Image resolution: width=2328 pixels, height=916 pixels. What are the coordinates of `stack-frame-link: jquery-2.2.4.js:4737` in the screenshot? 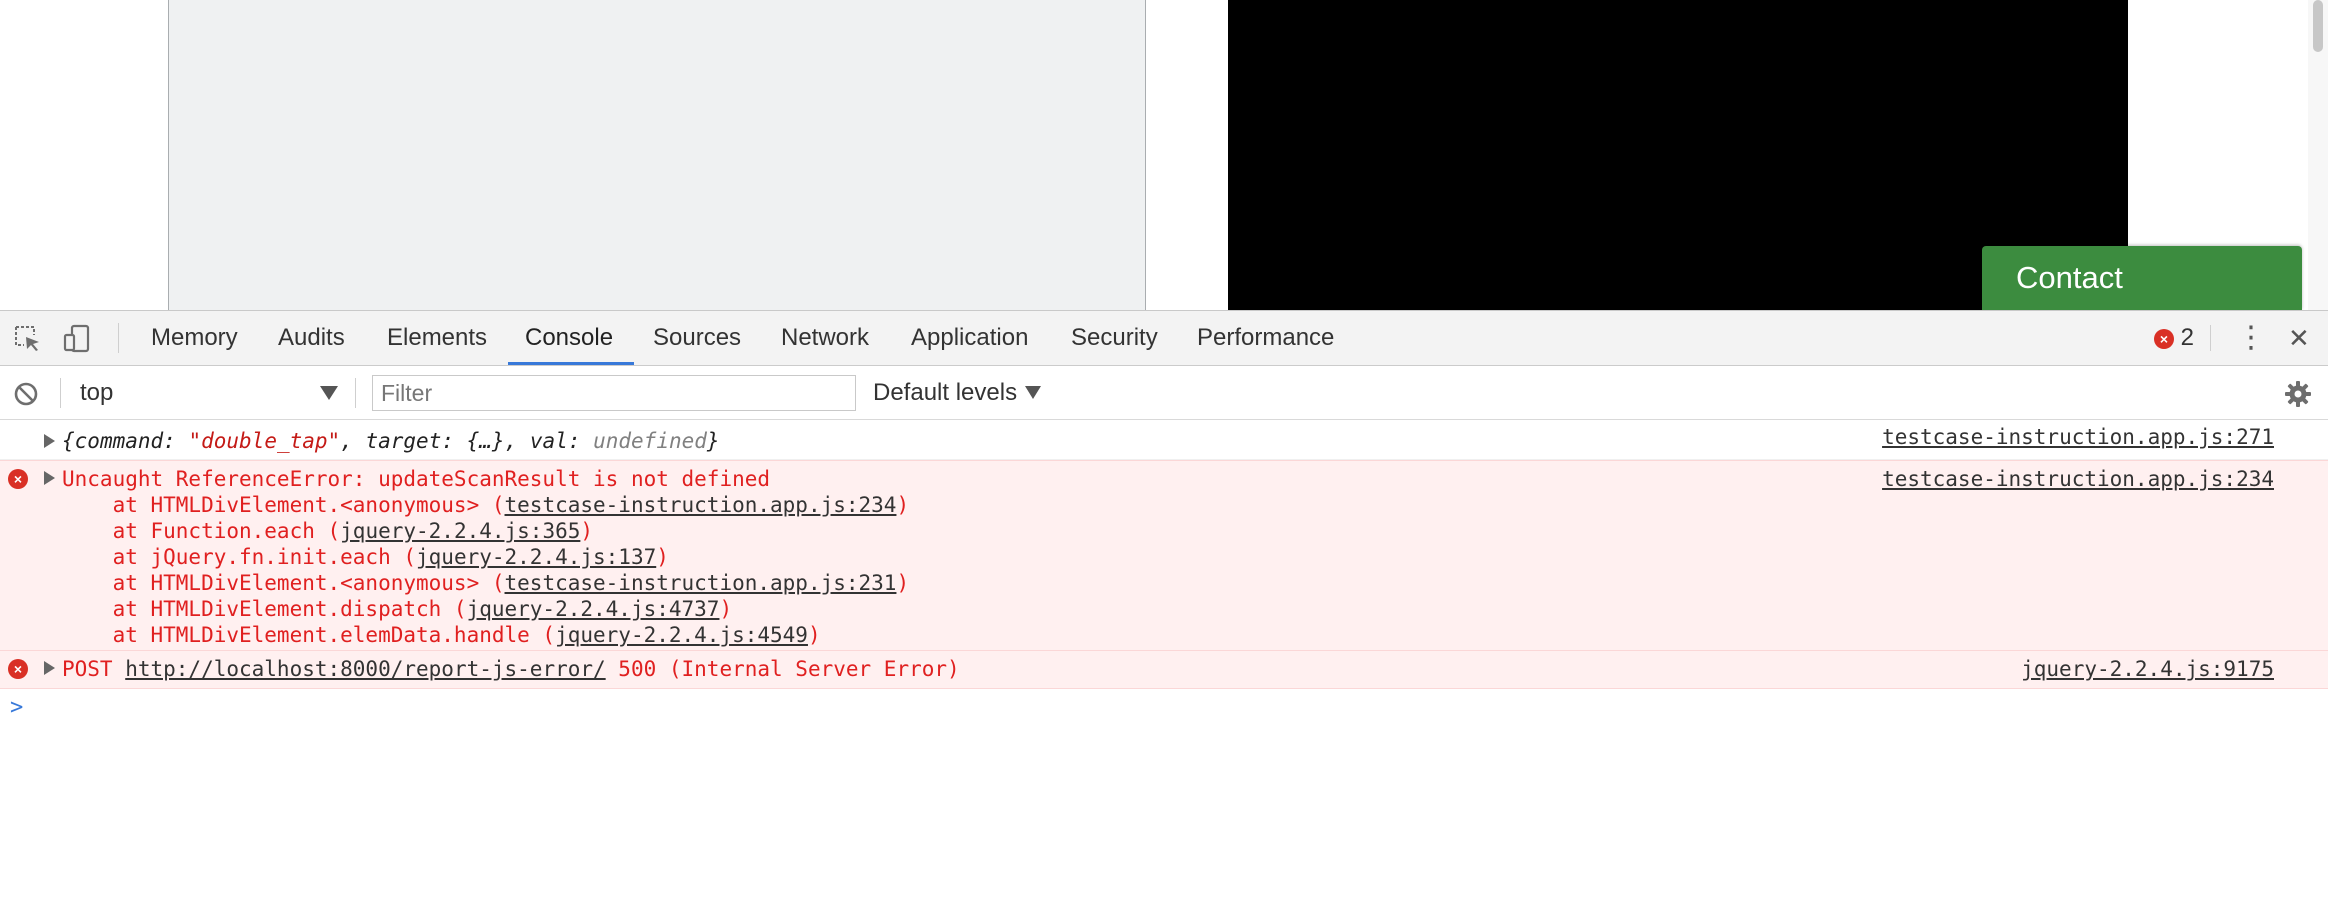 It's located at (593, 609).